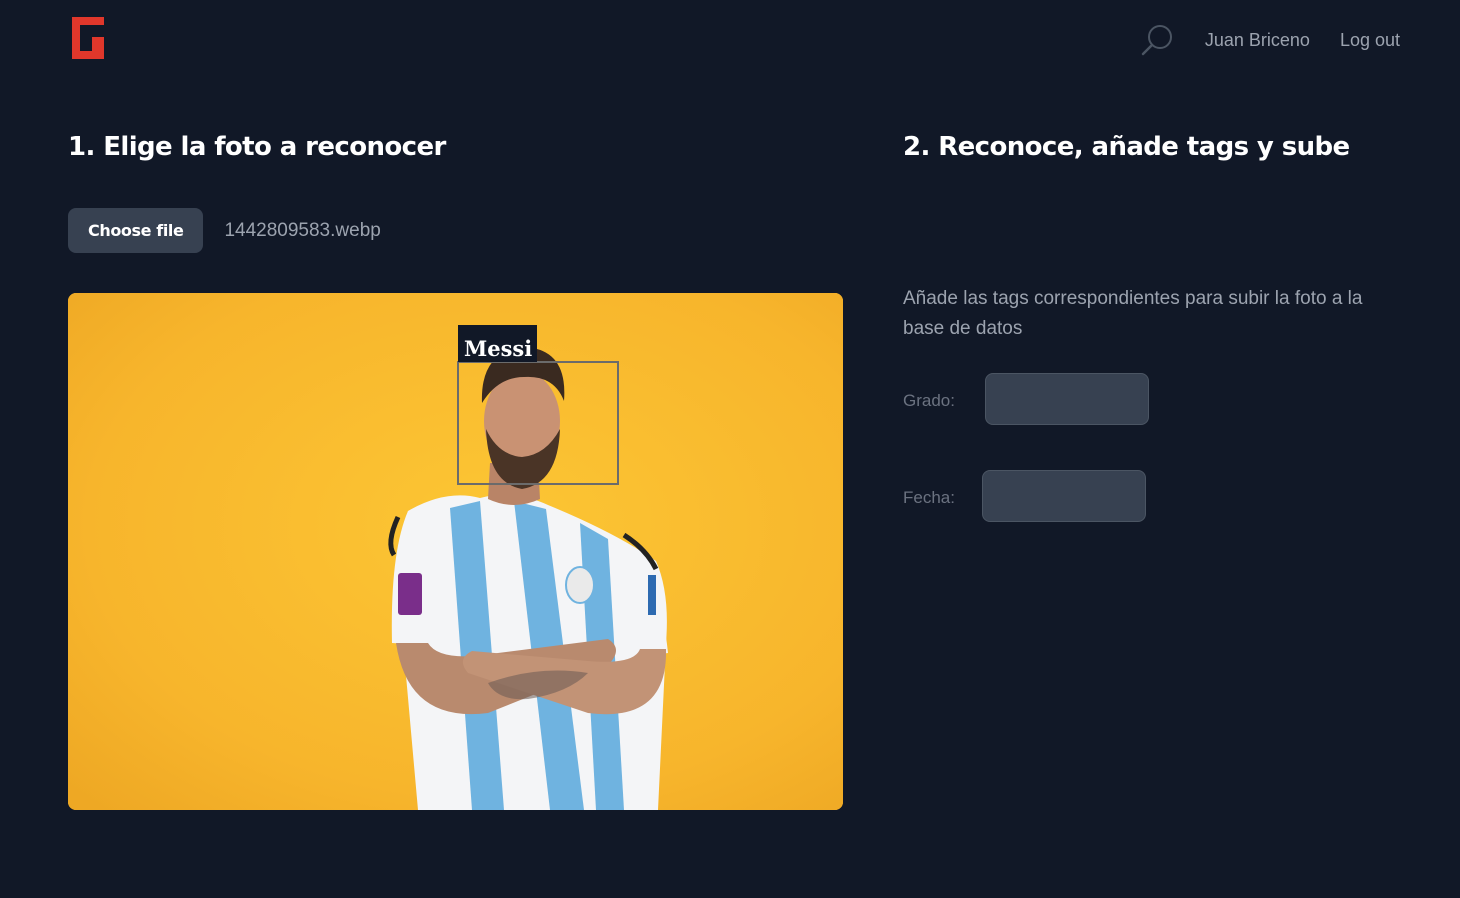 Image resolution: width=1460 pixels, height=898 pixels. I want to click on search-icon, so click(1156, 40).